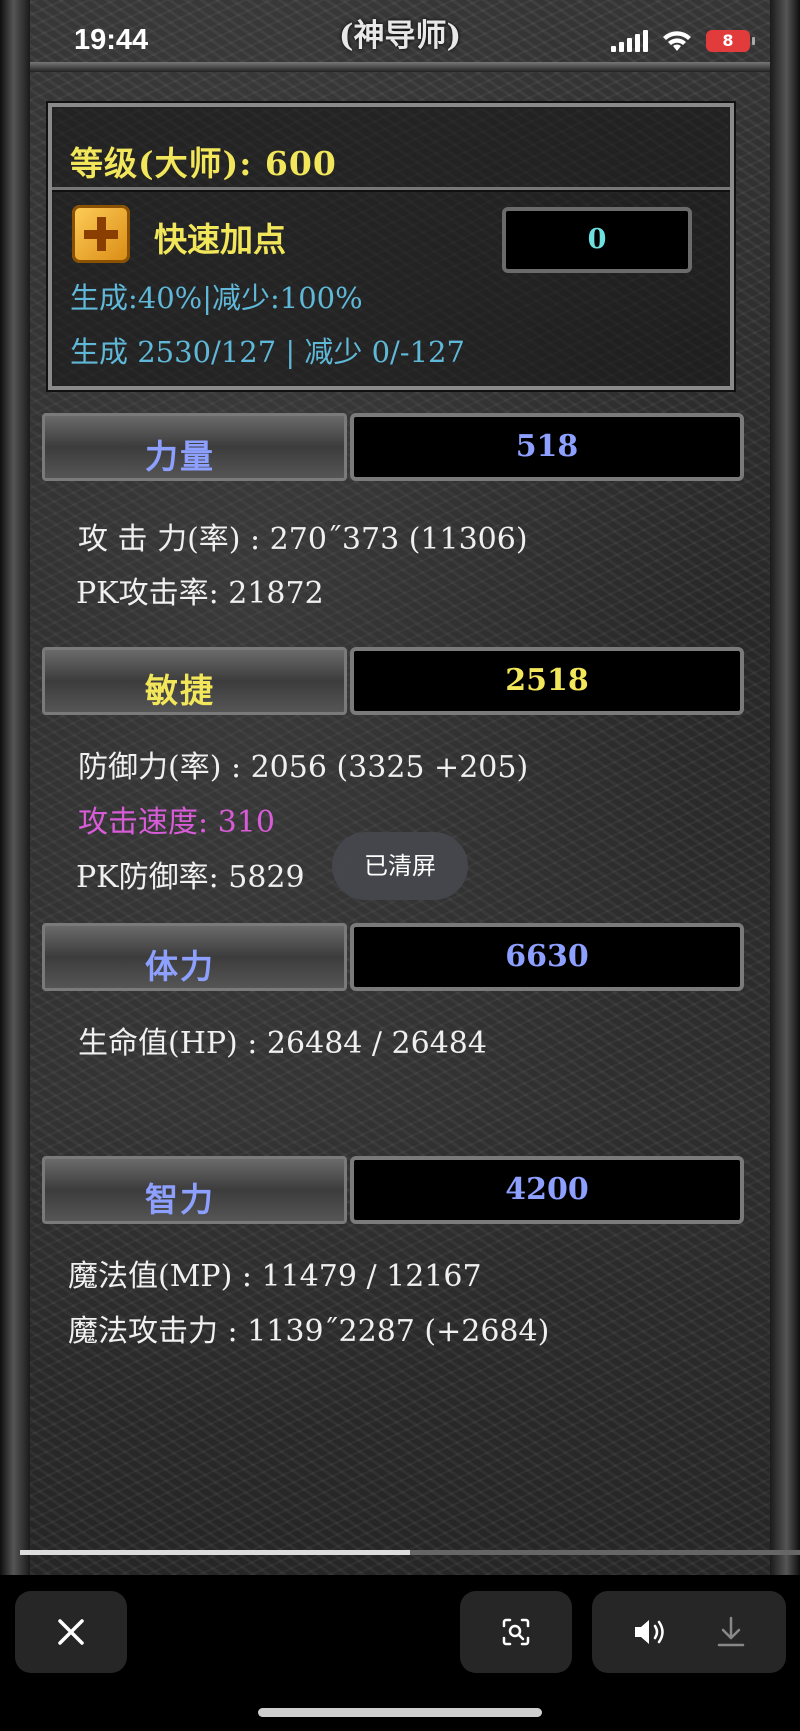 Image resolution: width=800 pixels, height=1731 pixels. I want to click on screen-cleared-toast: 已清屏, so click(400, 866).